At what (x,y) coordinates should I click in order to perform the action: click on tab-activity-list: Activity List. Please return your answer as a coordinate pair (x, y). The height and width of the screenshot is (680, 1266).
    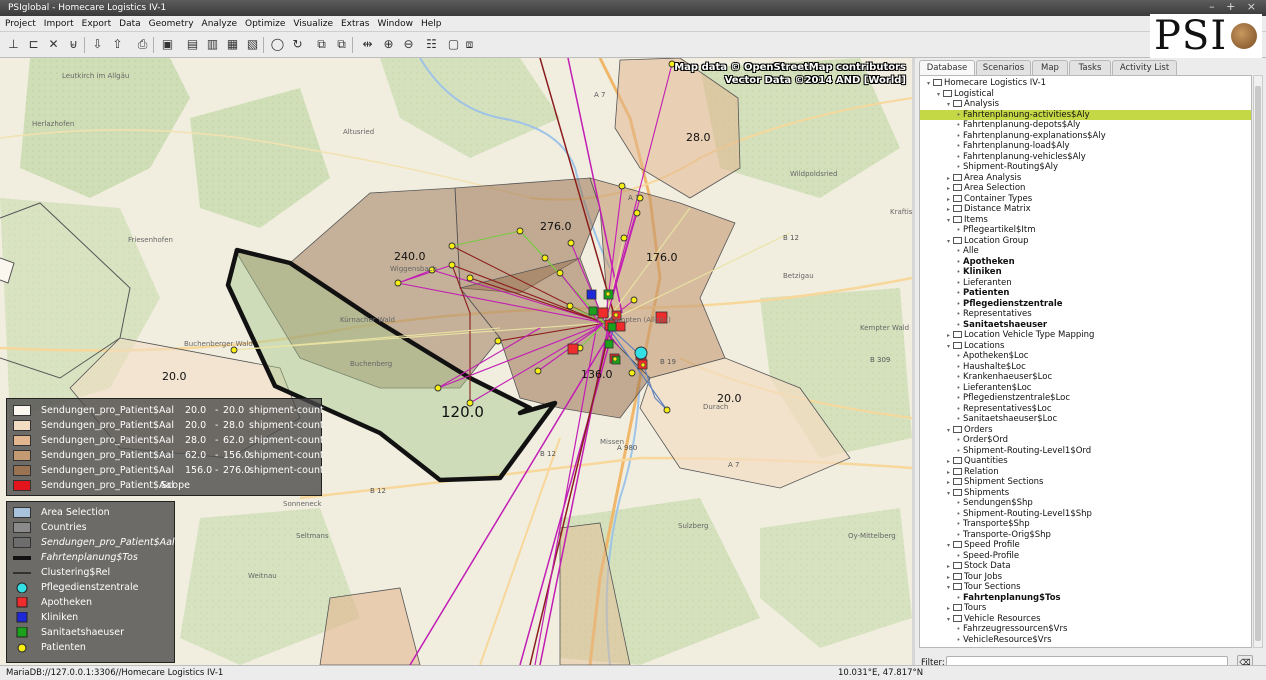
    Looking at the image, I should click on (1144, 67).